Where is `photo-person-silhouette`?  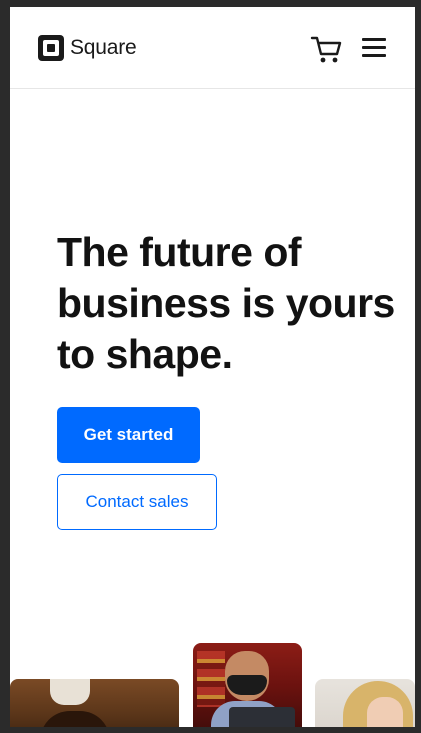 photo-person-silhouette is located at coordinates (75, 719).